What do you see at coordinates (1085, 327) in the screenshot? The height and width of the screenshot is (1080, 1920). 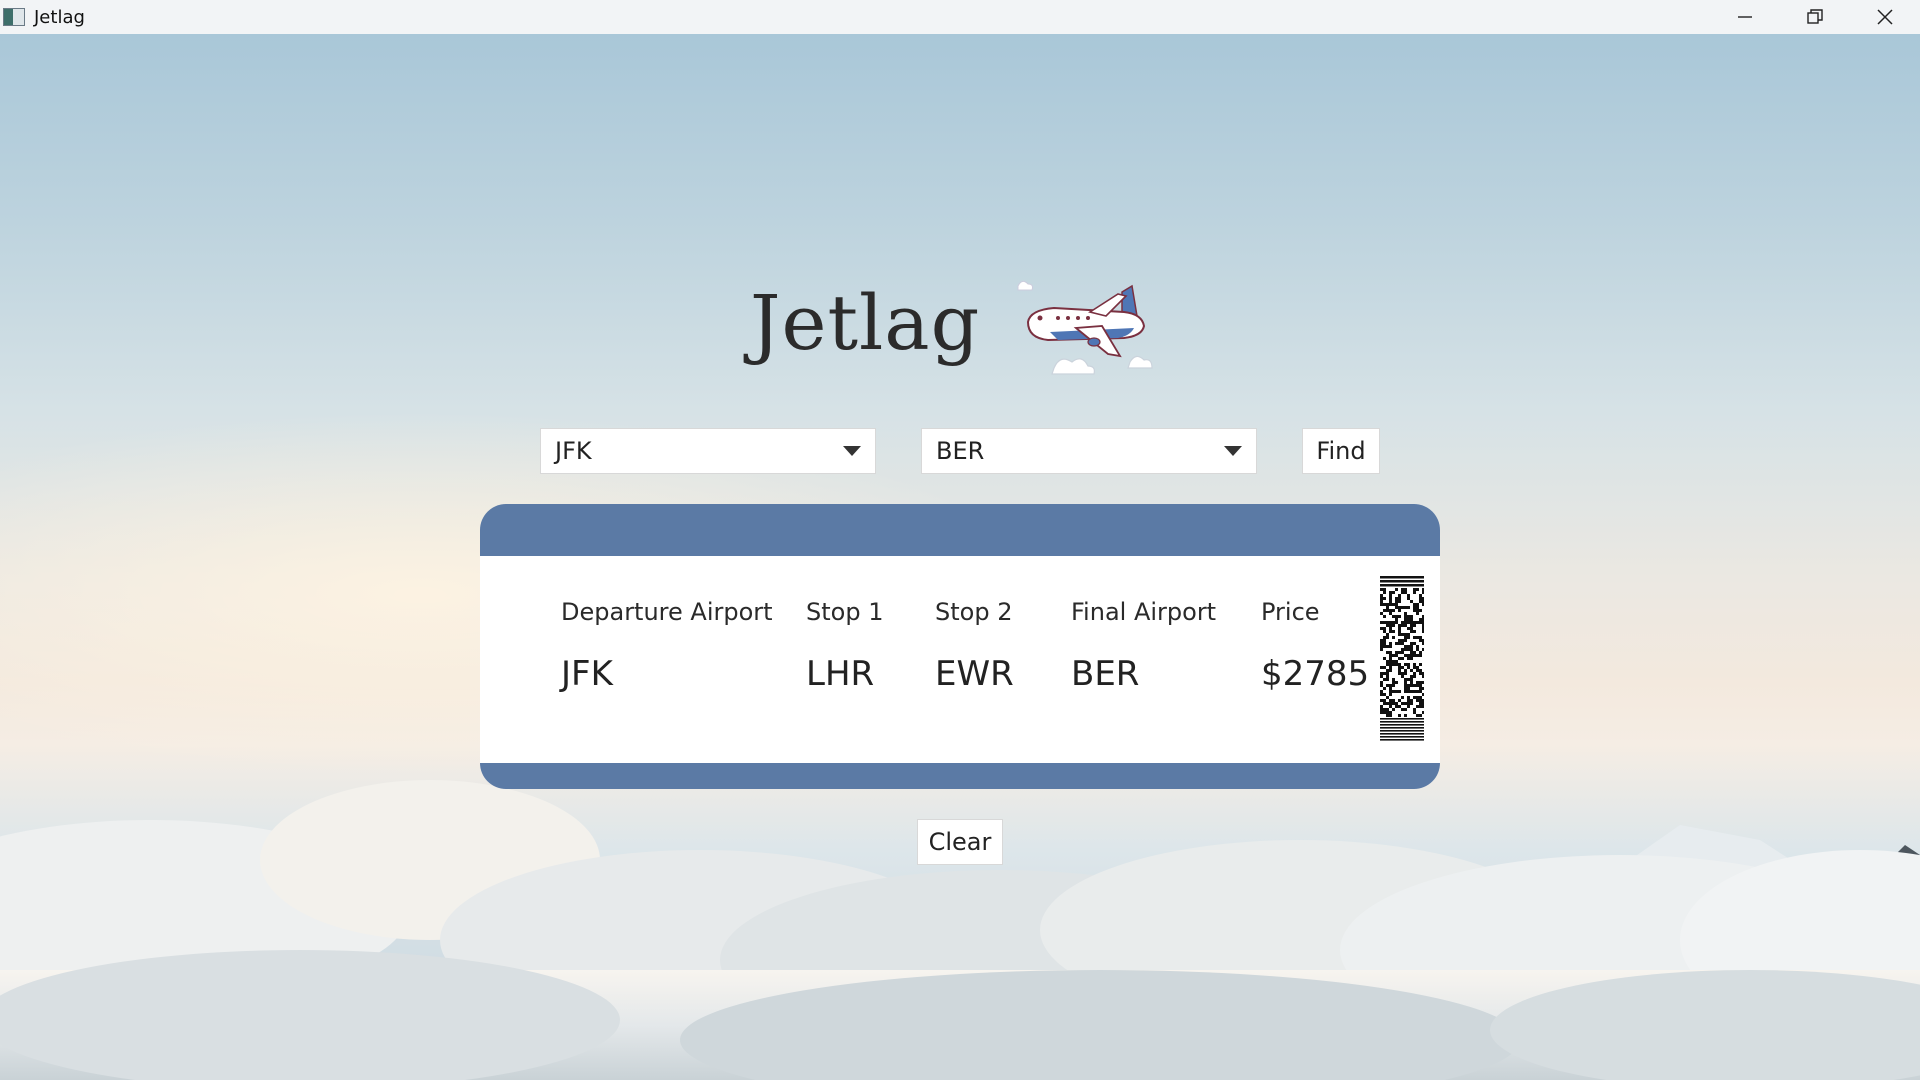 I see `airplane-icon` at bounding box center [1085, 327].